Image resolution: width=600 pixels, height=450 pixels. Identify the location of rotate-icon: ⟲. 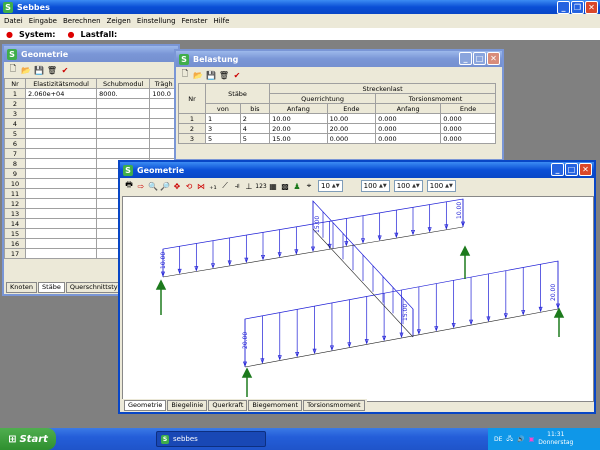
(189, 186).